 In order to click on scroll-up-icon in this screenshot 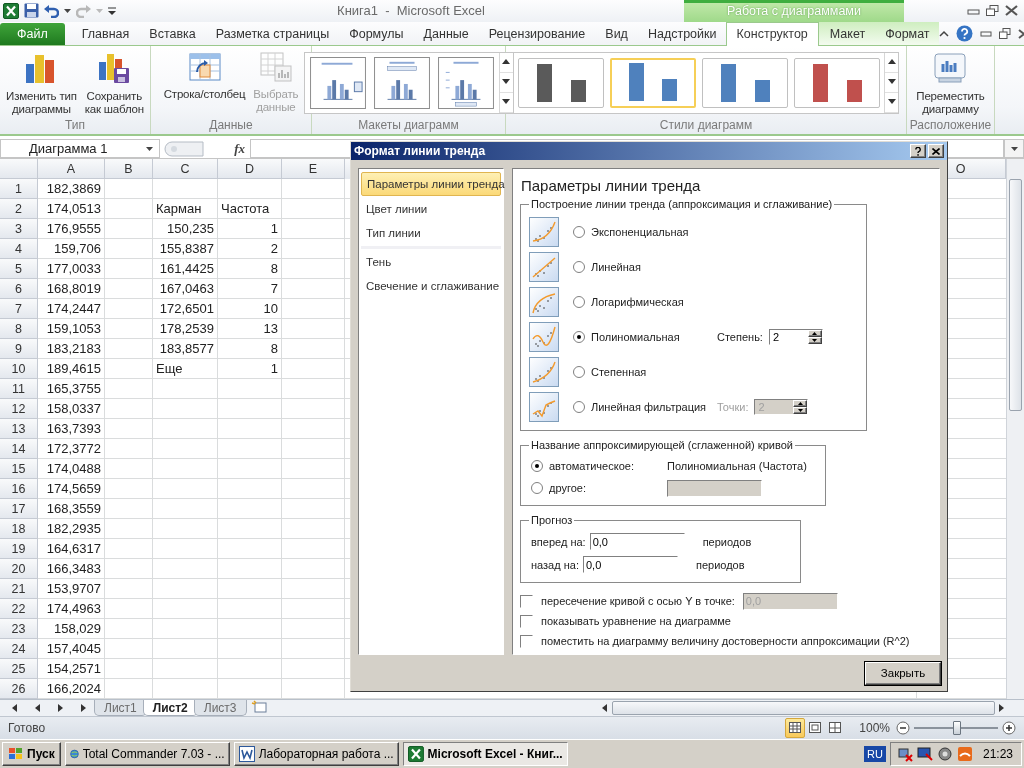, I will do `click(506, 62)`.